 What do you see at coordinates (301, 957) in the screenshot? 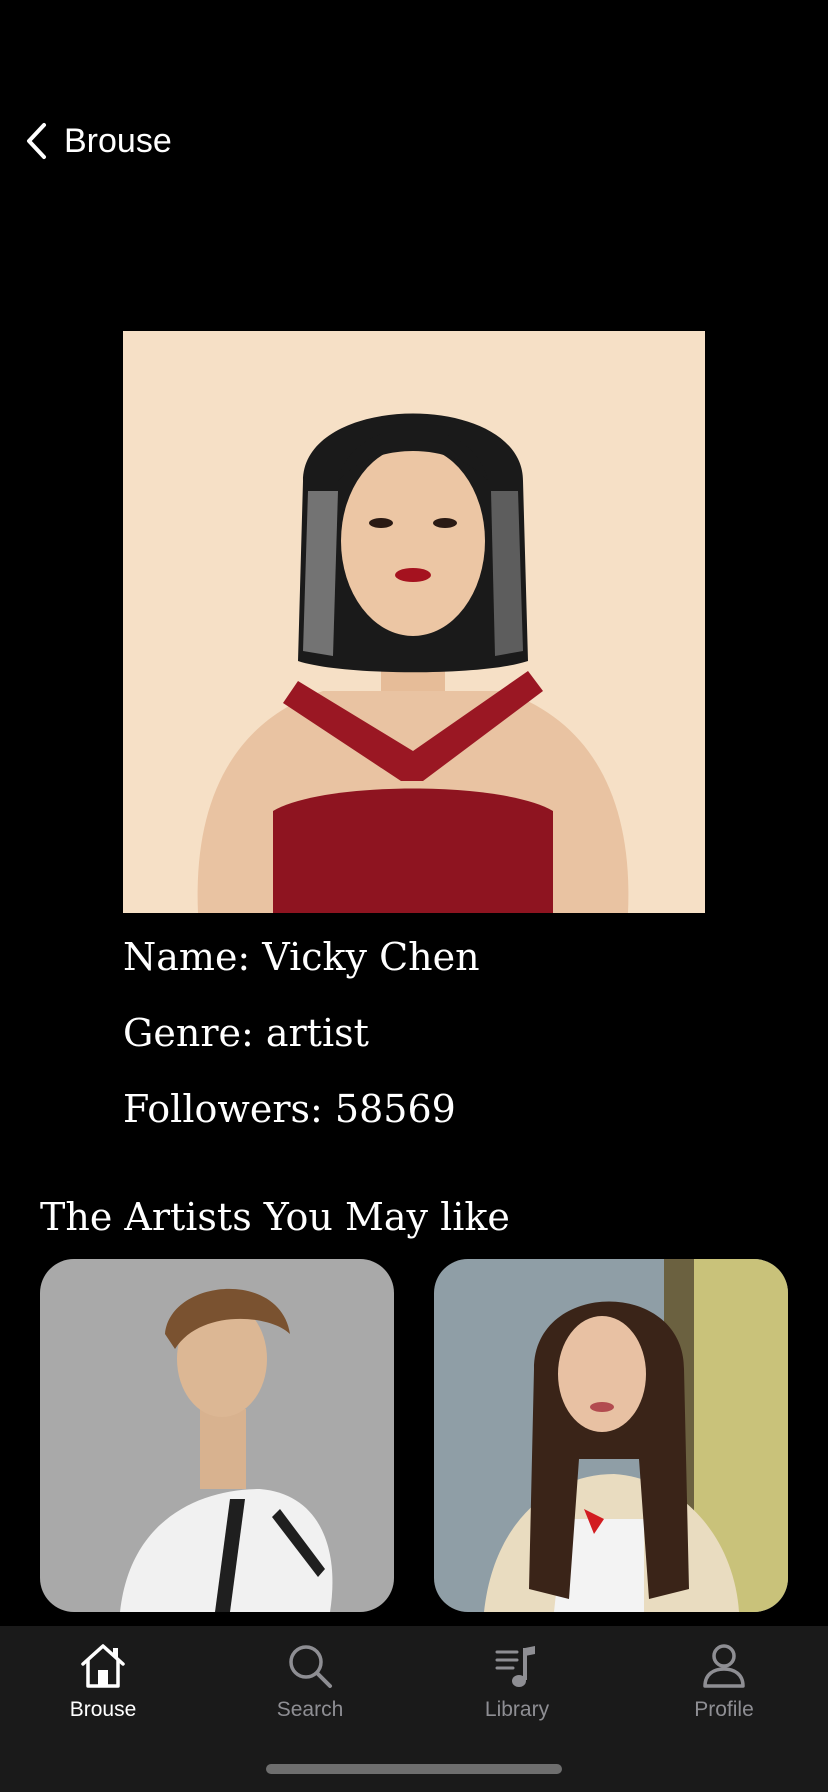
I see `artist-name: Name: Vicky Chen` at bounding box center [301, 957].